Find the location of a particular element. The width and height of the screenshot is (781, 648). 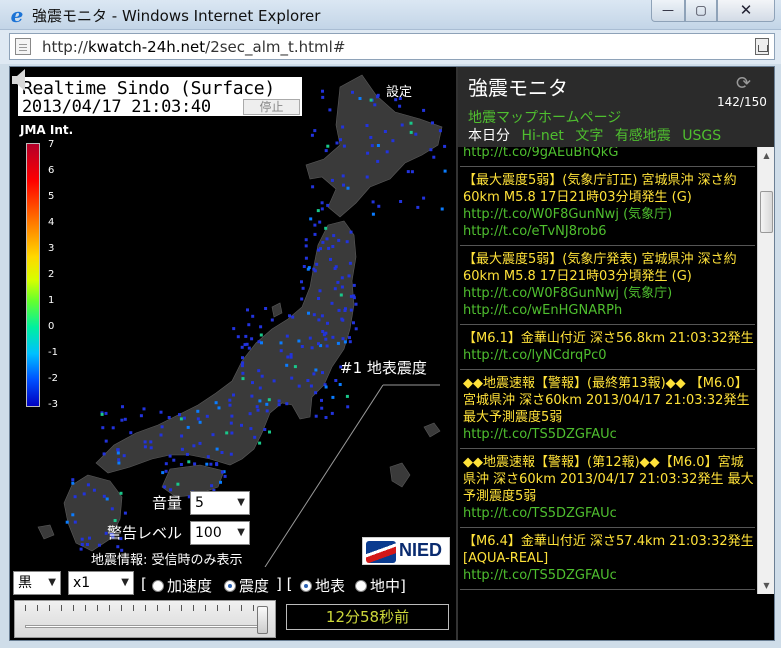

scale-tick-label: 7 is located at coordinates (51, 144).